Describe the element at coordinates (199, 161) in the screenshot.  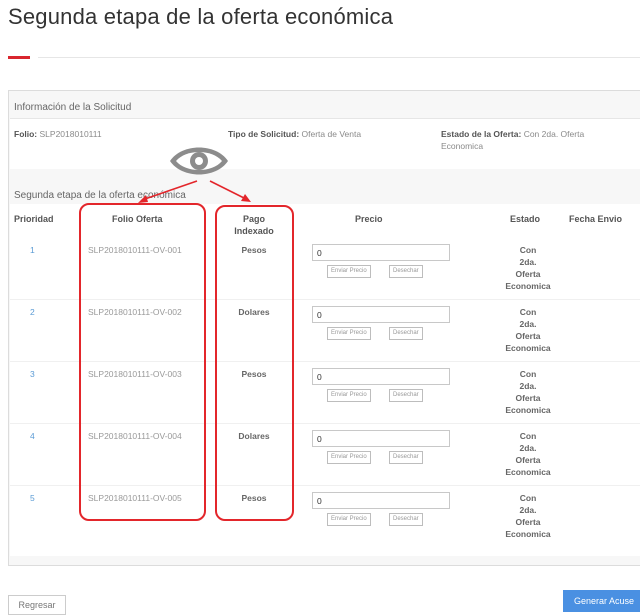
I see `eye-icon` at that location.